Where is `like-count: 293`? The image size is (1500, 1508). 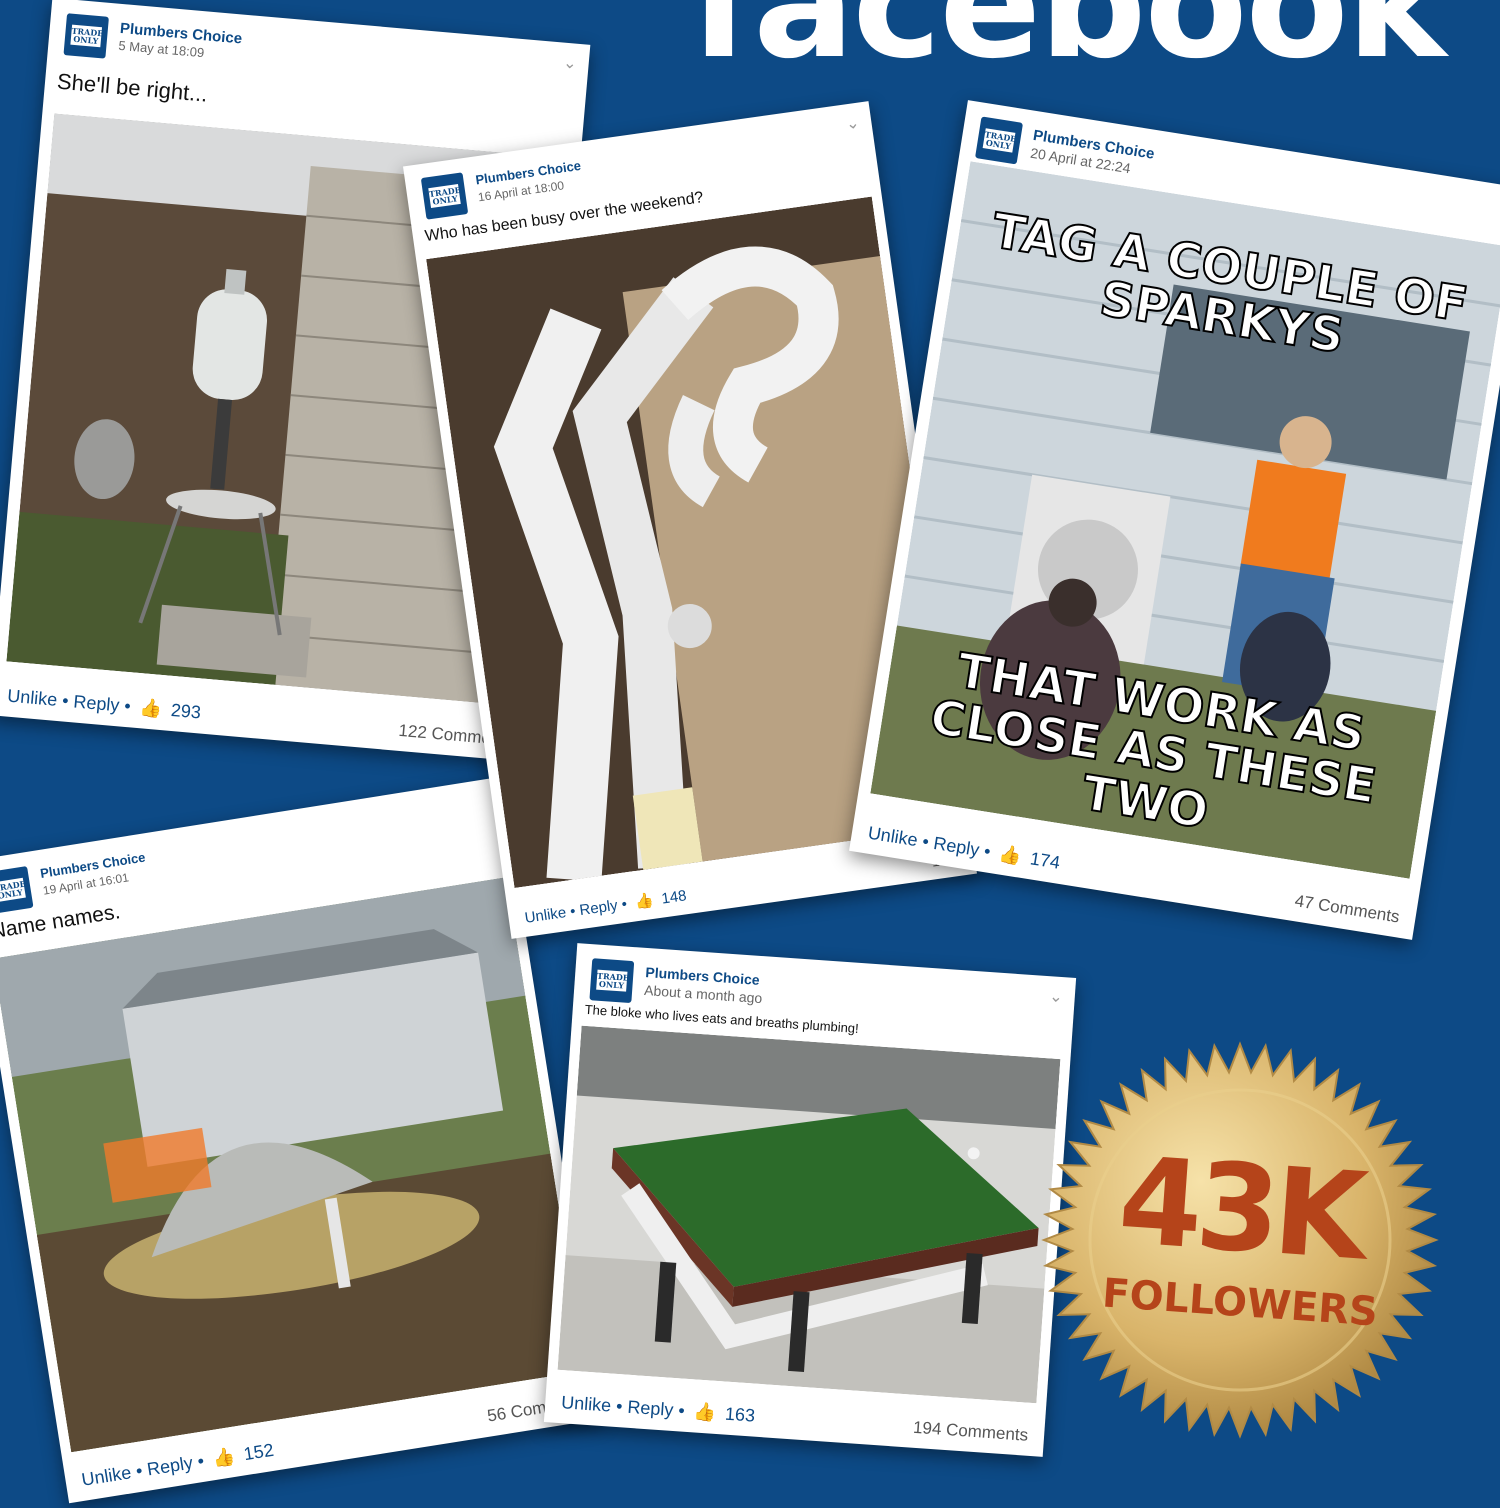 like-count: 293 is located at coordinates (186, 711).